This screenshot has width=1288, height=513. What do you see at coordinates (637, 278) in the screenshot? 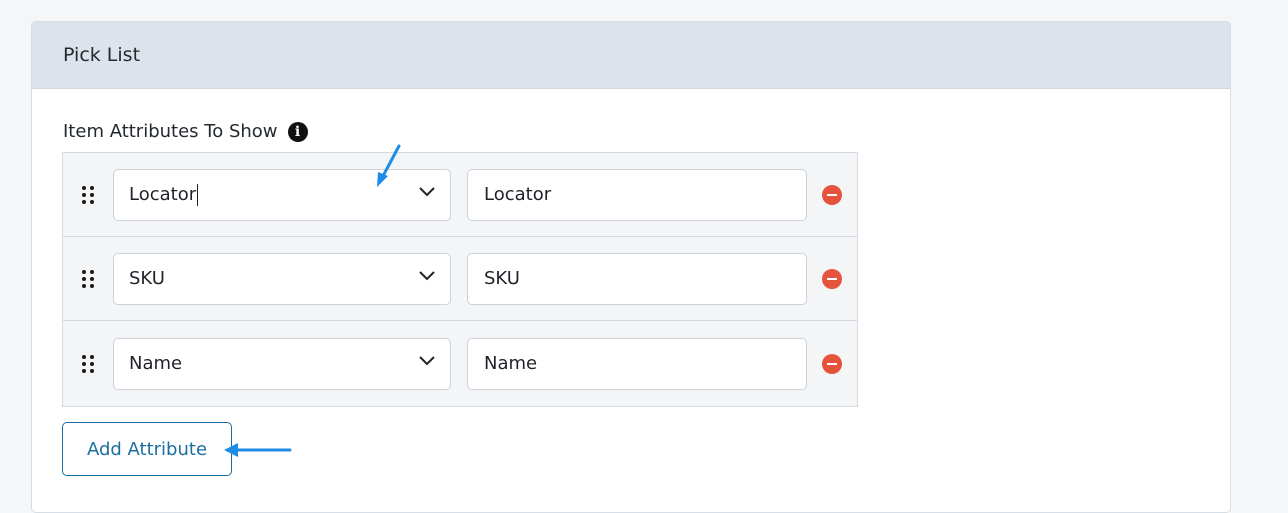
I see `display-label-input: SKU` at bounding box center [637, 278].